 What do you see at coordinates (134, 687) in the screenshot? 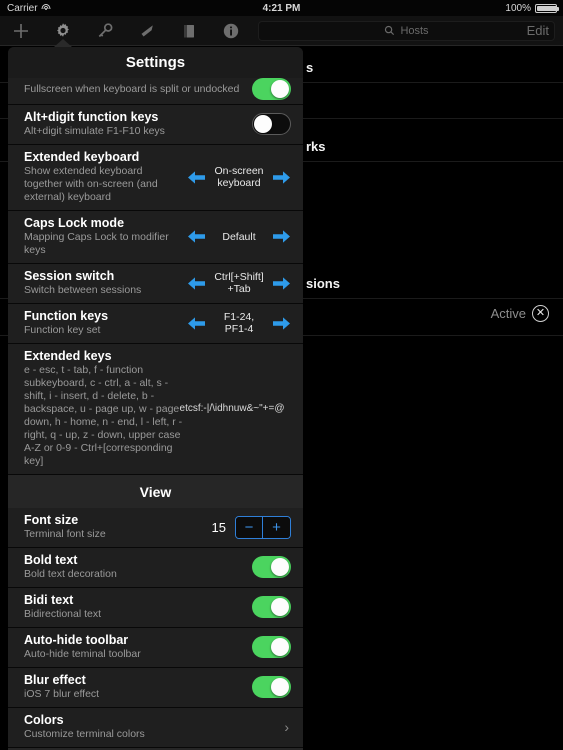
I see `row-text-block: Blur effect iOS 7 blur effect` at bounding box center [134, 687].